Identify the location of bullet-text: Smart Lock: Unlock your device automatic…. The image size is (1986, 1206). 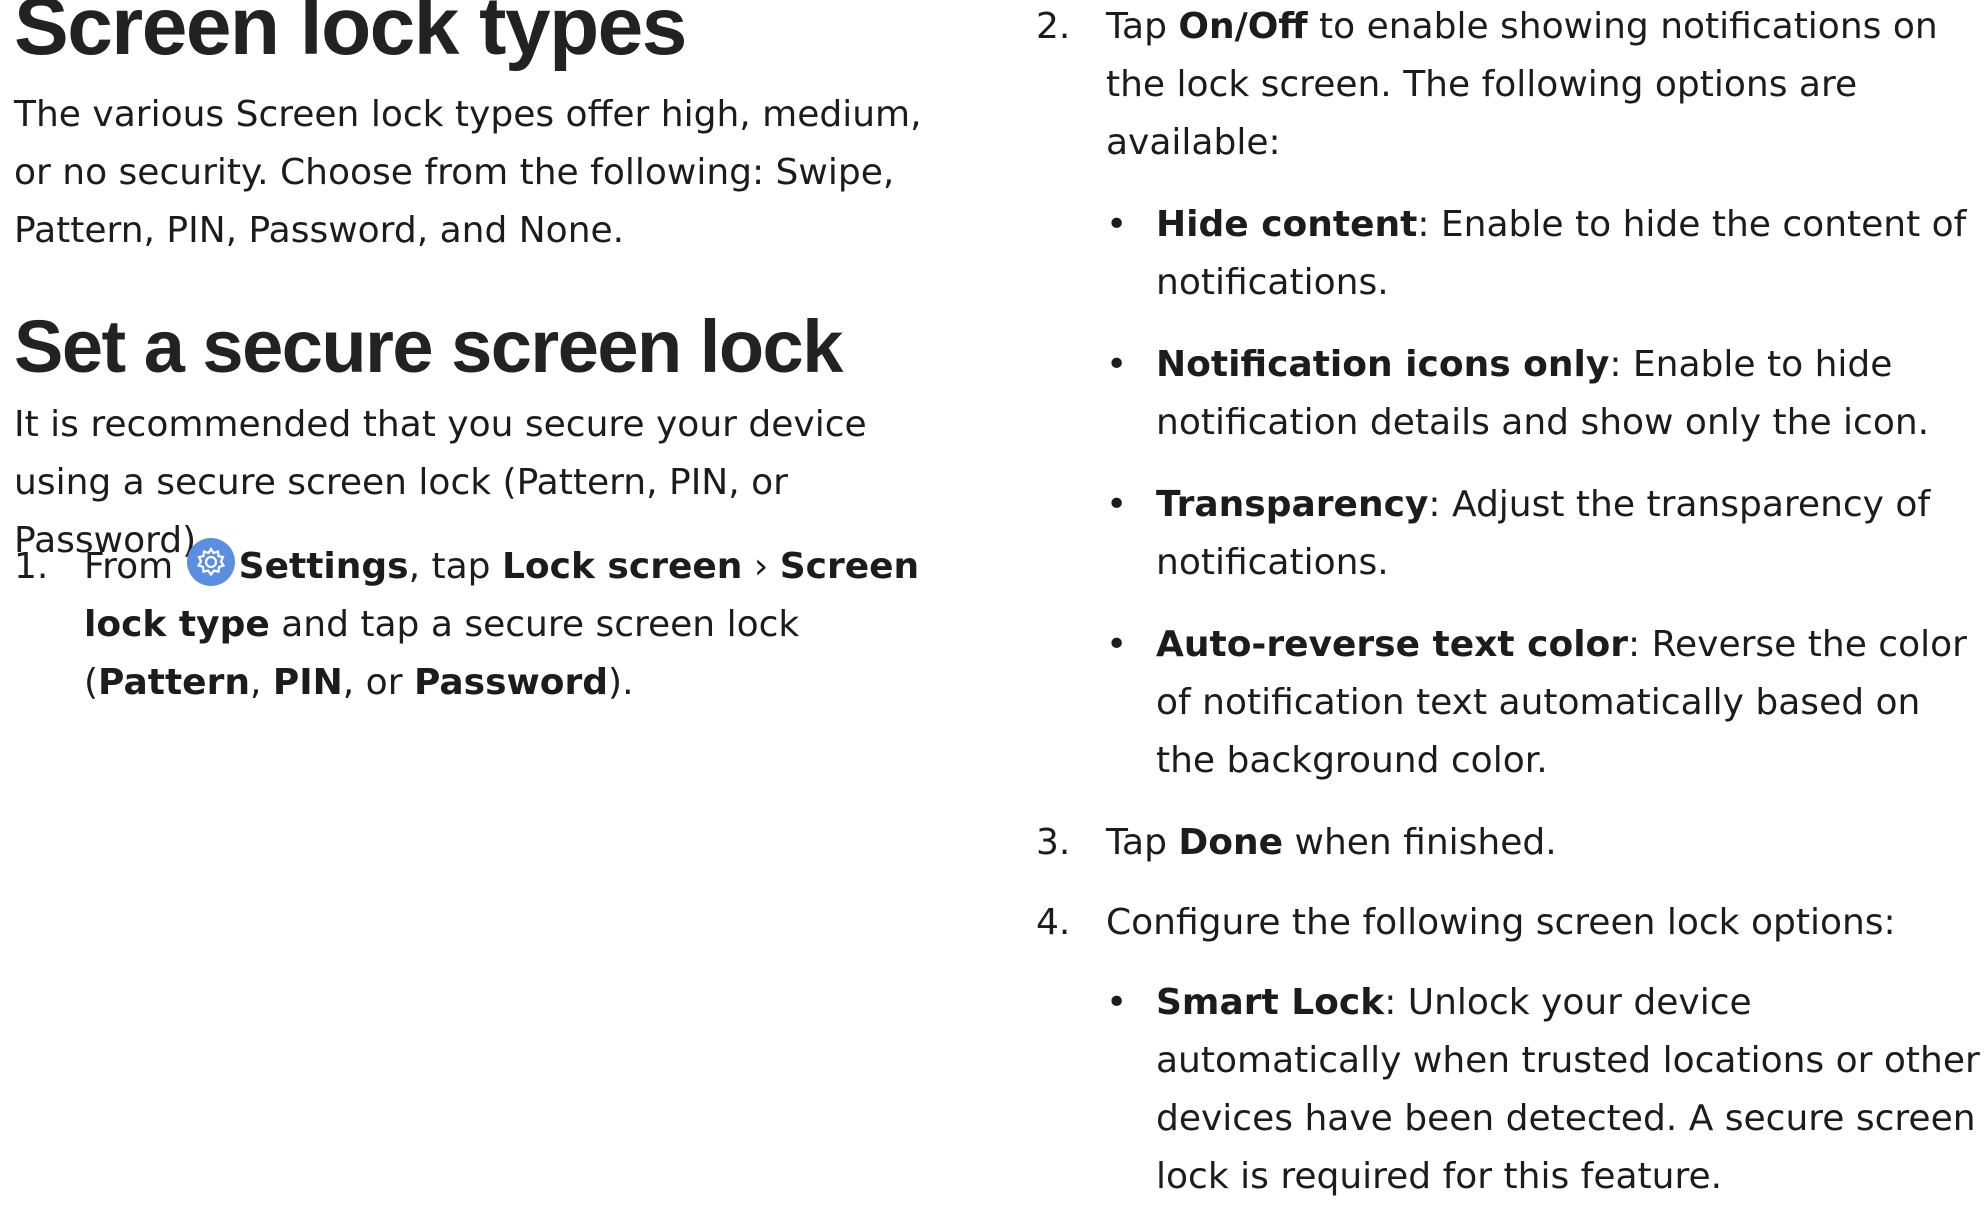
(1571, 1090).